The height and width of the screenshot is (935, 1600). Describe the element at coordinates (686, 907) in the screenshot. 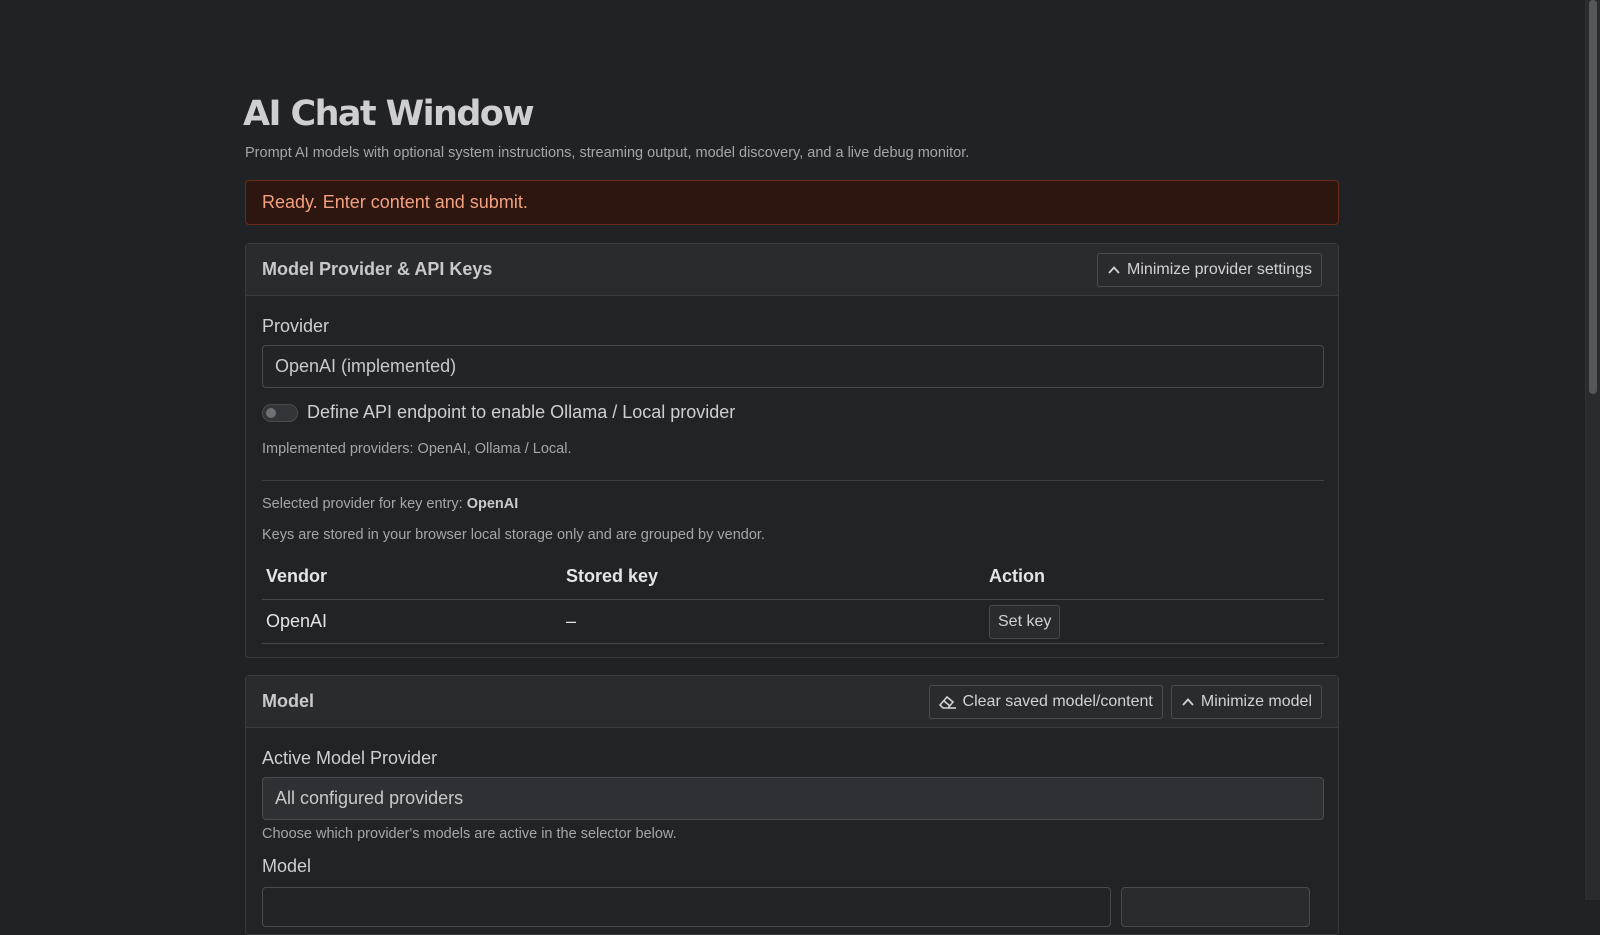

I see `model-select` at that location.